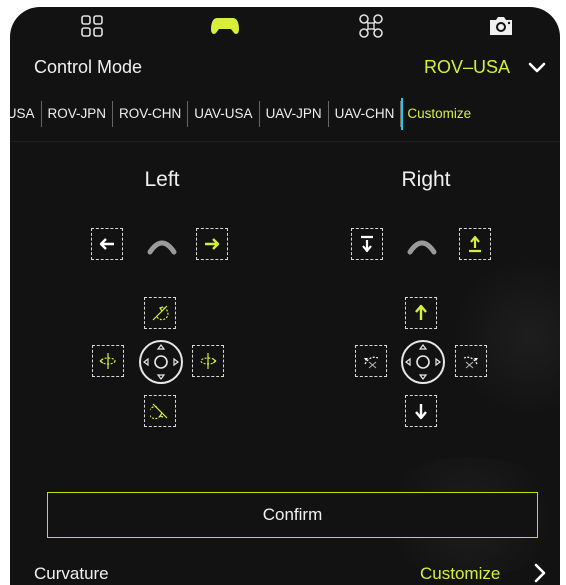 Image resolution: width=566 pixels, height=585 pixels. Describe the element at coordinates (285, 67) in the screenshot. I see `control-mode-row: Control Mode ROV–USA` at that location.